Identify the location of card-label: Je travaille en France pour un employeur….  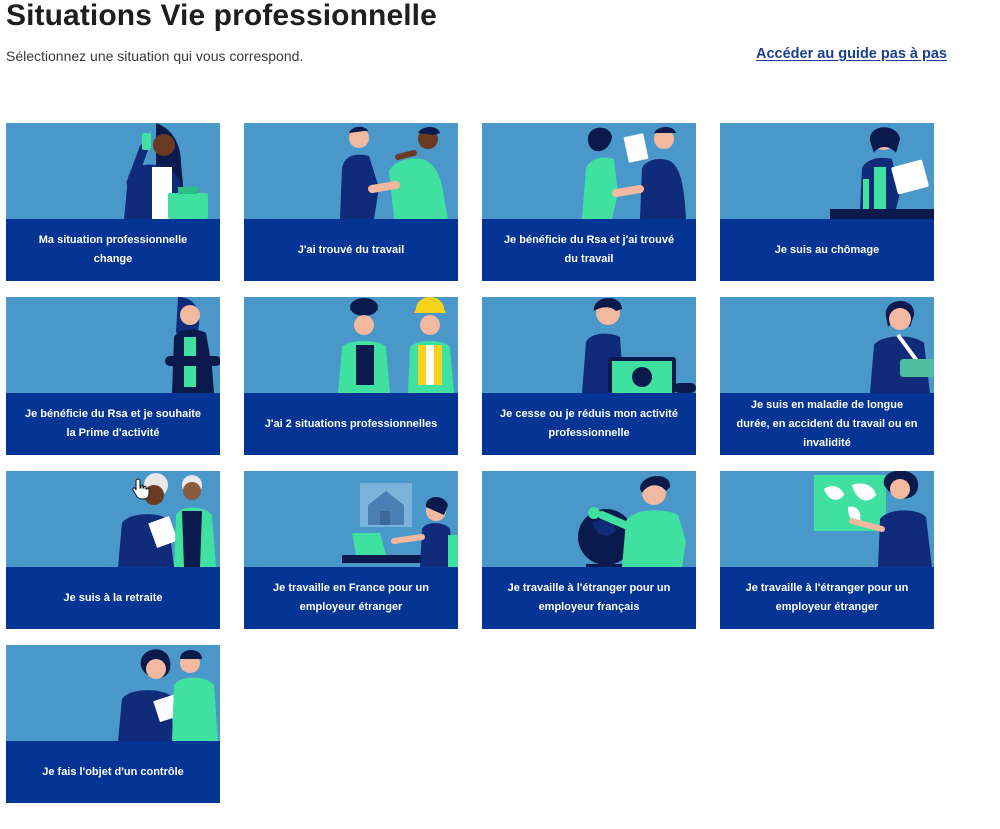
(351, 598).